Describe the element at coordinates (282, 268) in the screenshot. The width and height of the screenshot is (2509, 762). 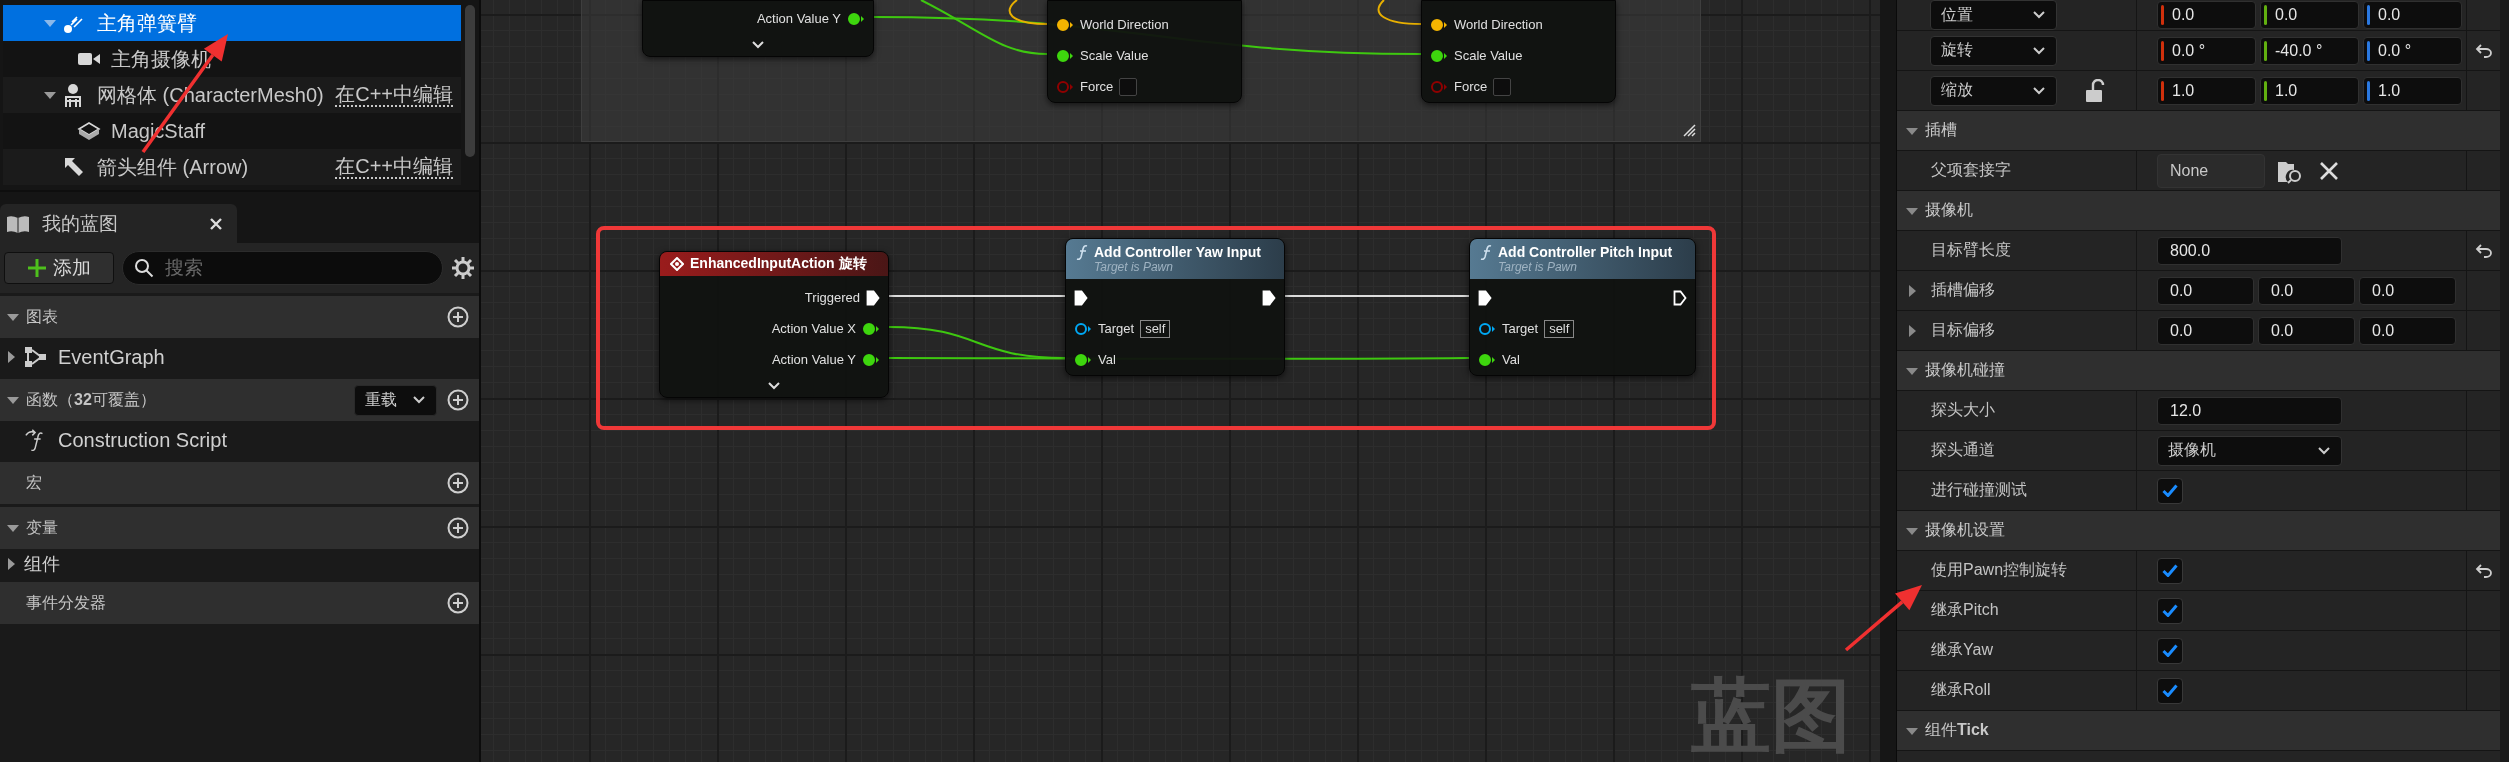
I see `search-field: 搜索` at that location.